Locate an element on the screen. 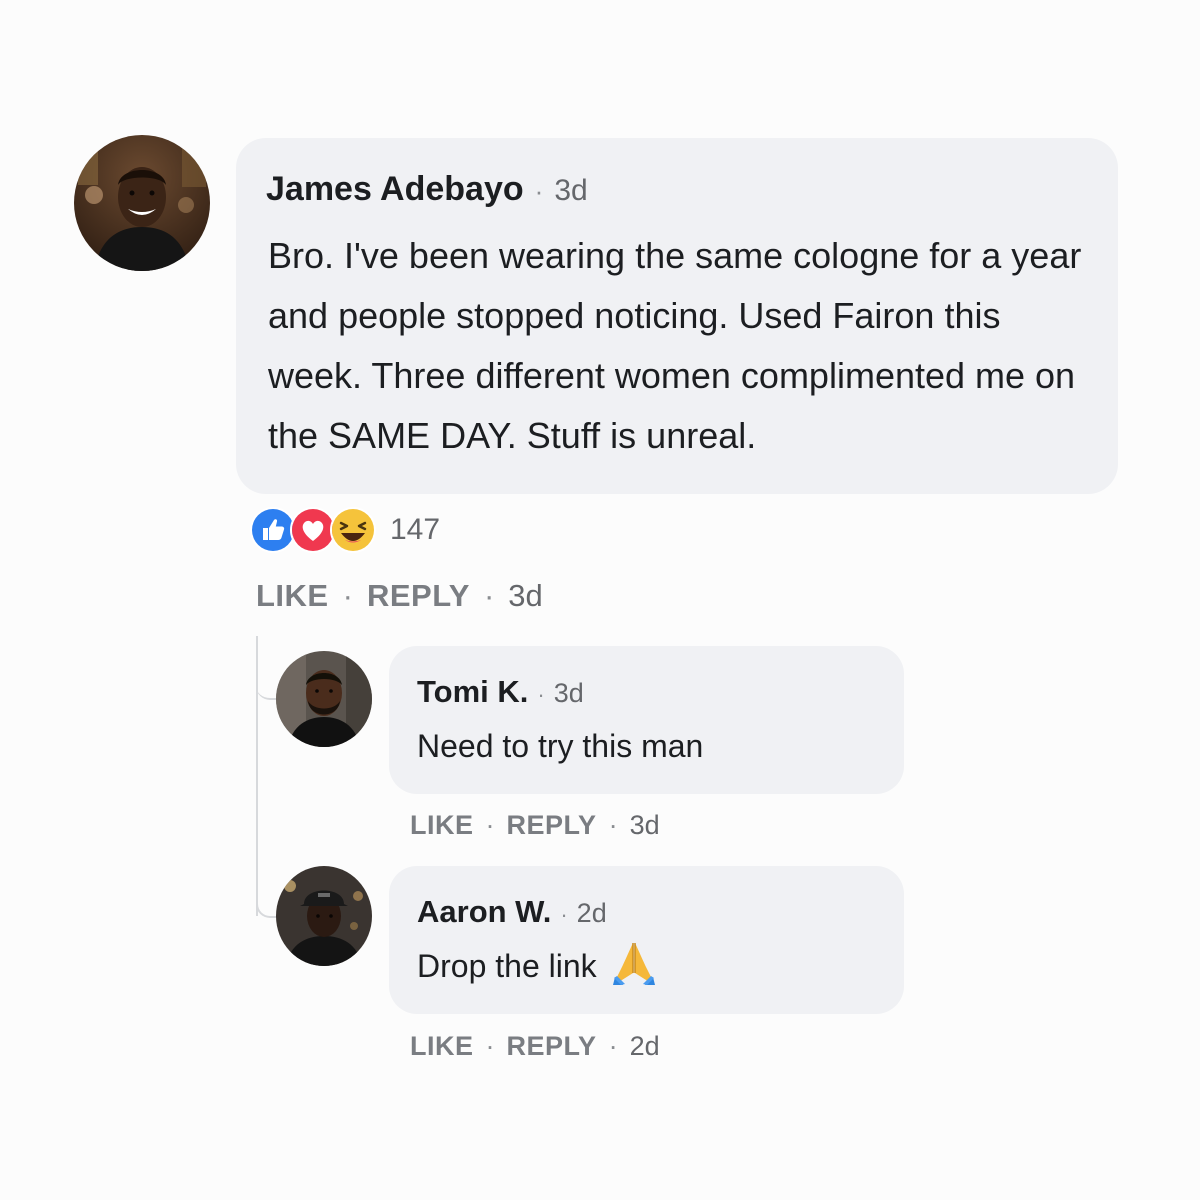  reply-author-name: Aaron W. is located at coordinates (484, 912).